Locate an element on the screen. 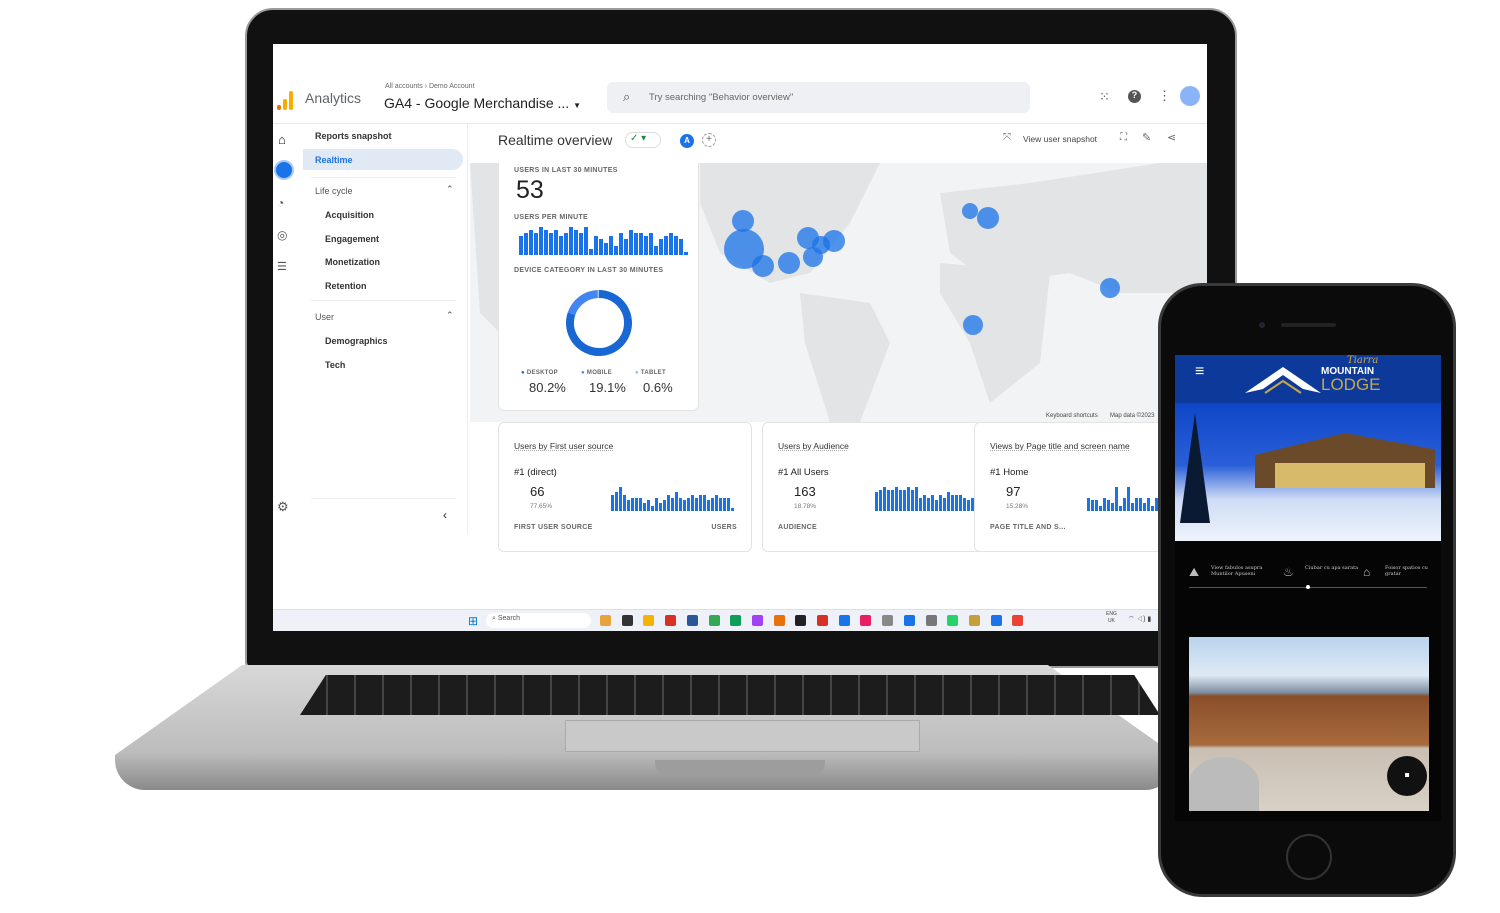 The image size is (1500, 913). breadcrumb: All accounts › Demo Account is located at coordinates (430, 86).